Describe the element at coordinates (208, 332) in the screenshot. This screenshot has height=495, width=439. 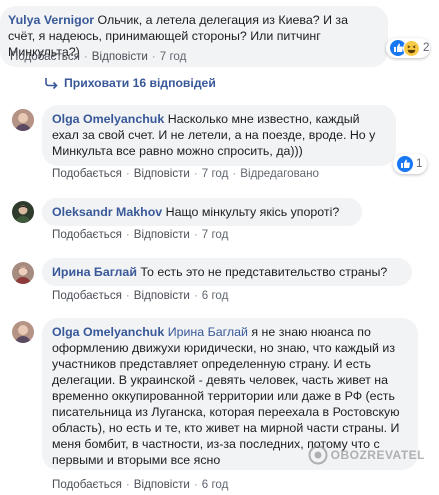
I see `mention-link: Ирина Баглай` at that location.